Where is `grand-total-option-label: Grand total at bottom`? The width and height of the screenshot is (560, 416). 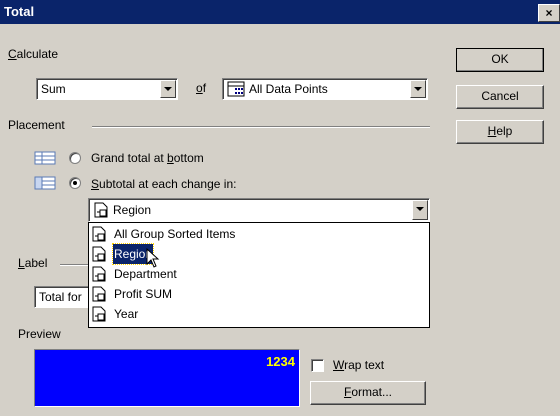 grand-total-option-label: Grand total at bottom is located at coordinates (147, 158).